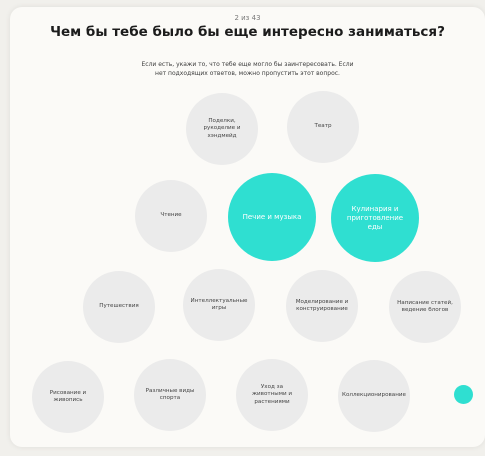  I want to click on option-reading: Чтение, so click(171, 216).